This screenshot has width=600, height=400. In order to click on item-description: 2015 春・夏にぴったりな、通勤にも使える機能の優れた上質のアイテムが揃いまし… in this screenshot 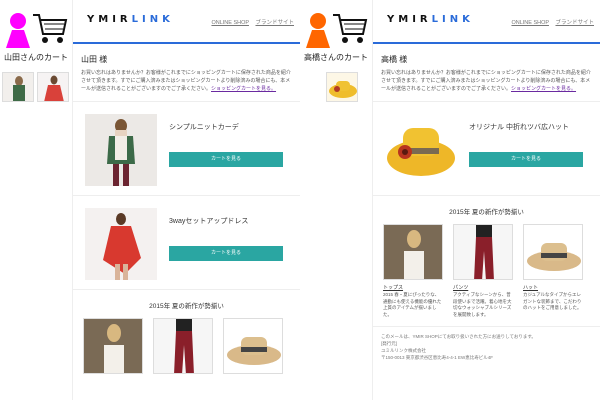, I will do `click(412, 304)`.